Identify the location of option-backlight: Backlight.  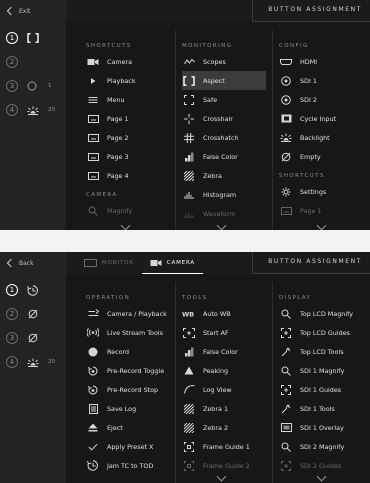
(321, 137).